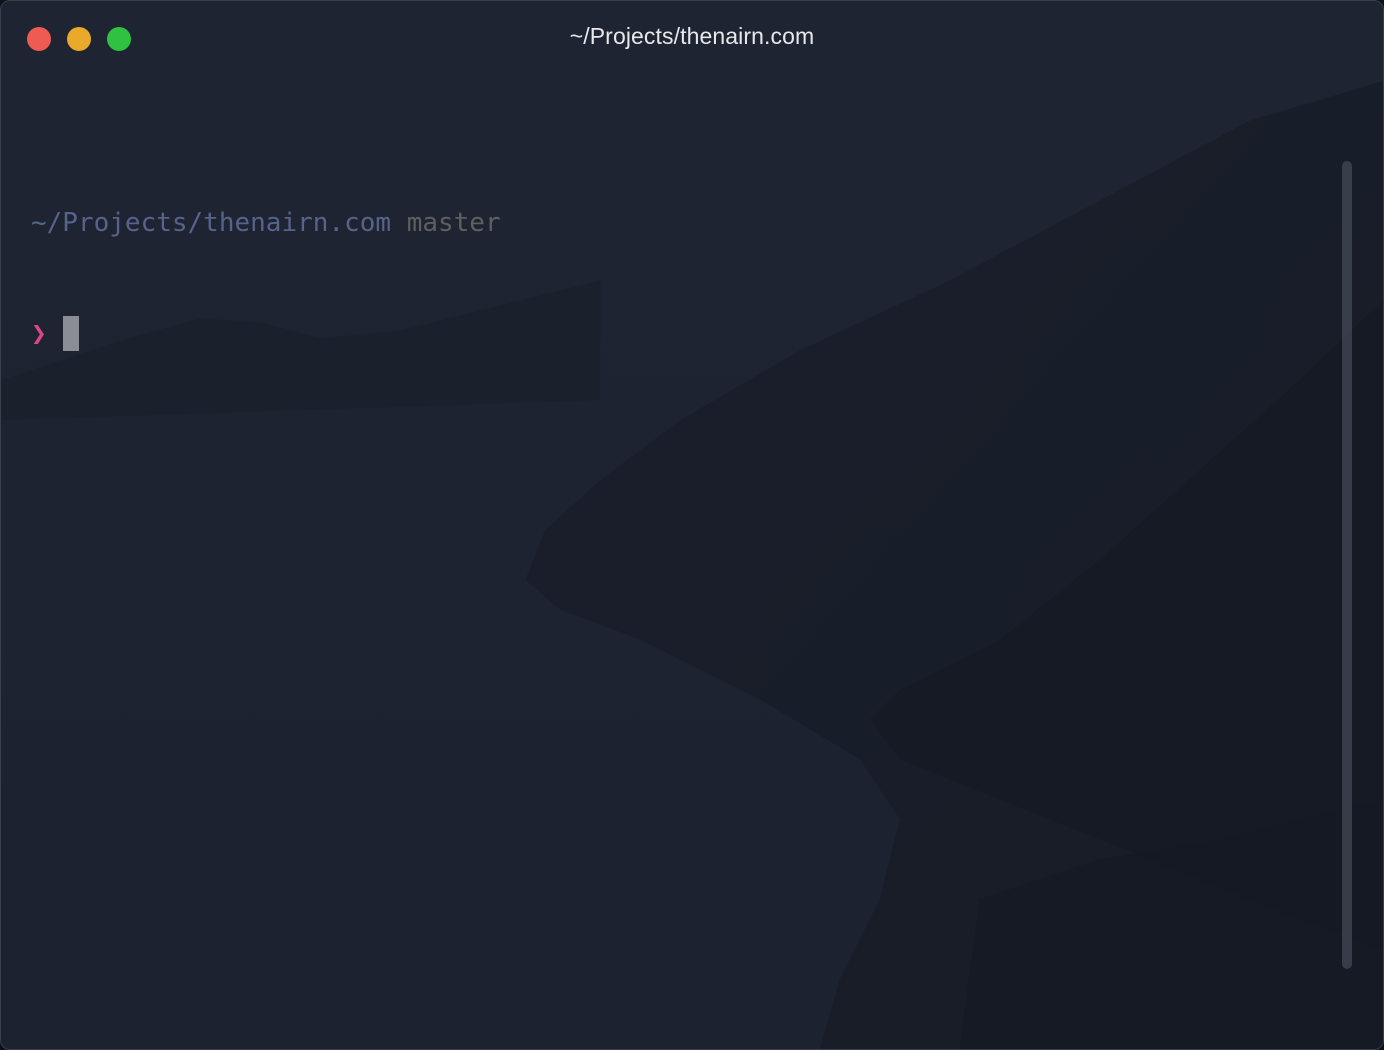  What do you see at coordinates (266, 334) in the screenshot?
I see `prompt-input-line: ❯` at bounding box center [266, 334].